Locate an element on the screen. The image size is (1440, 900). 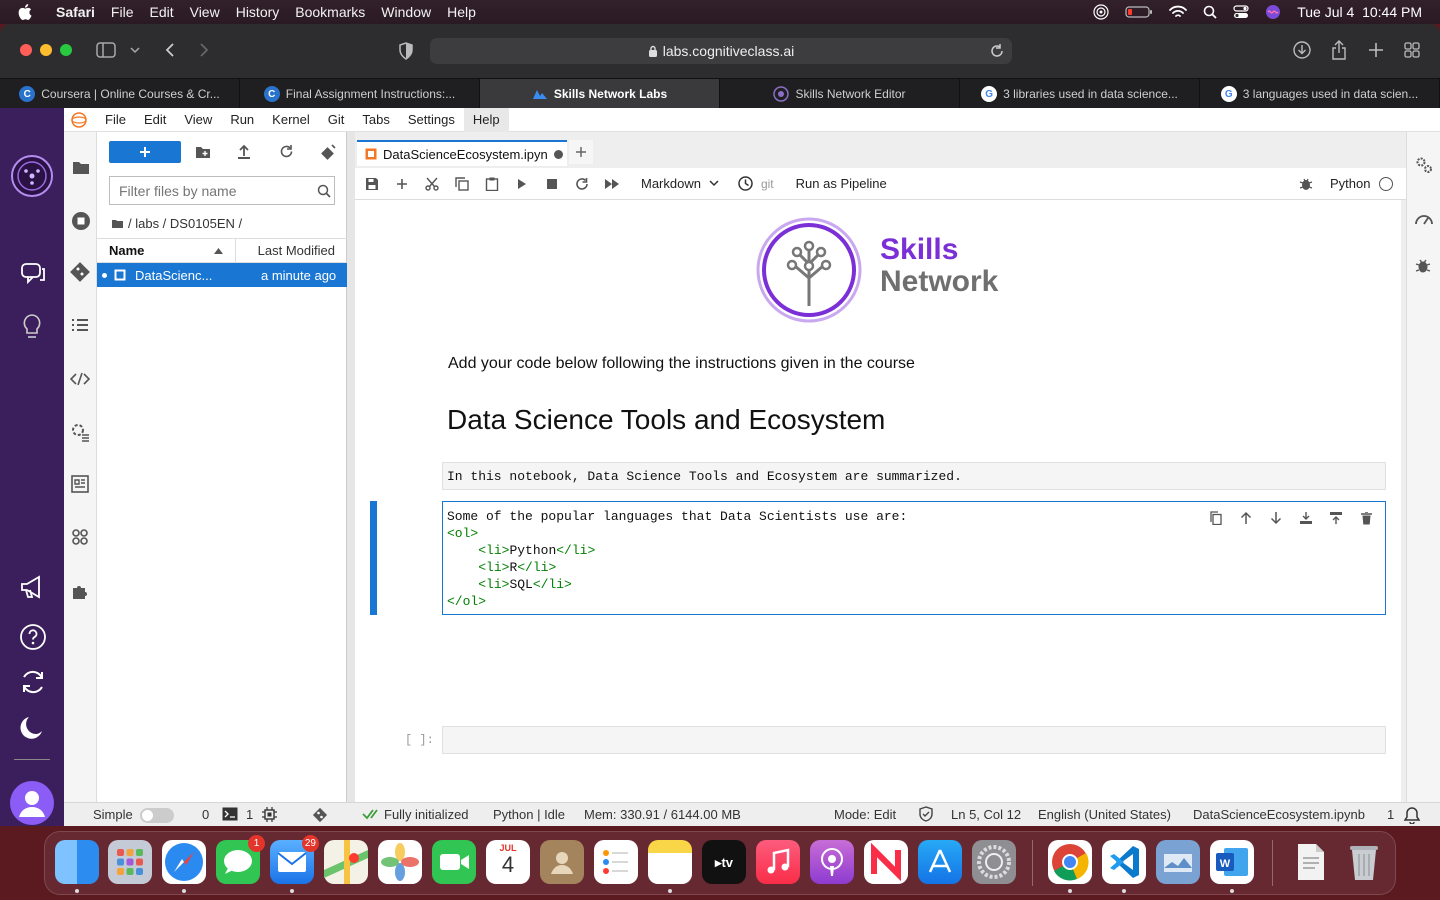
move-cell-down-icon is located at coordinates (1276, 518).